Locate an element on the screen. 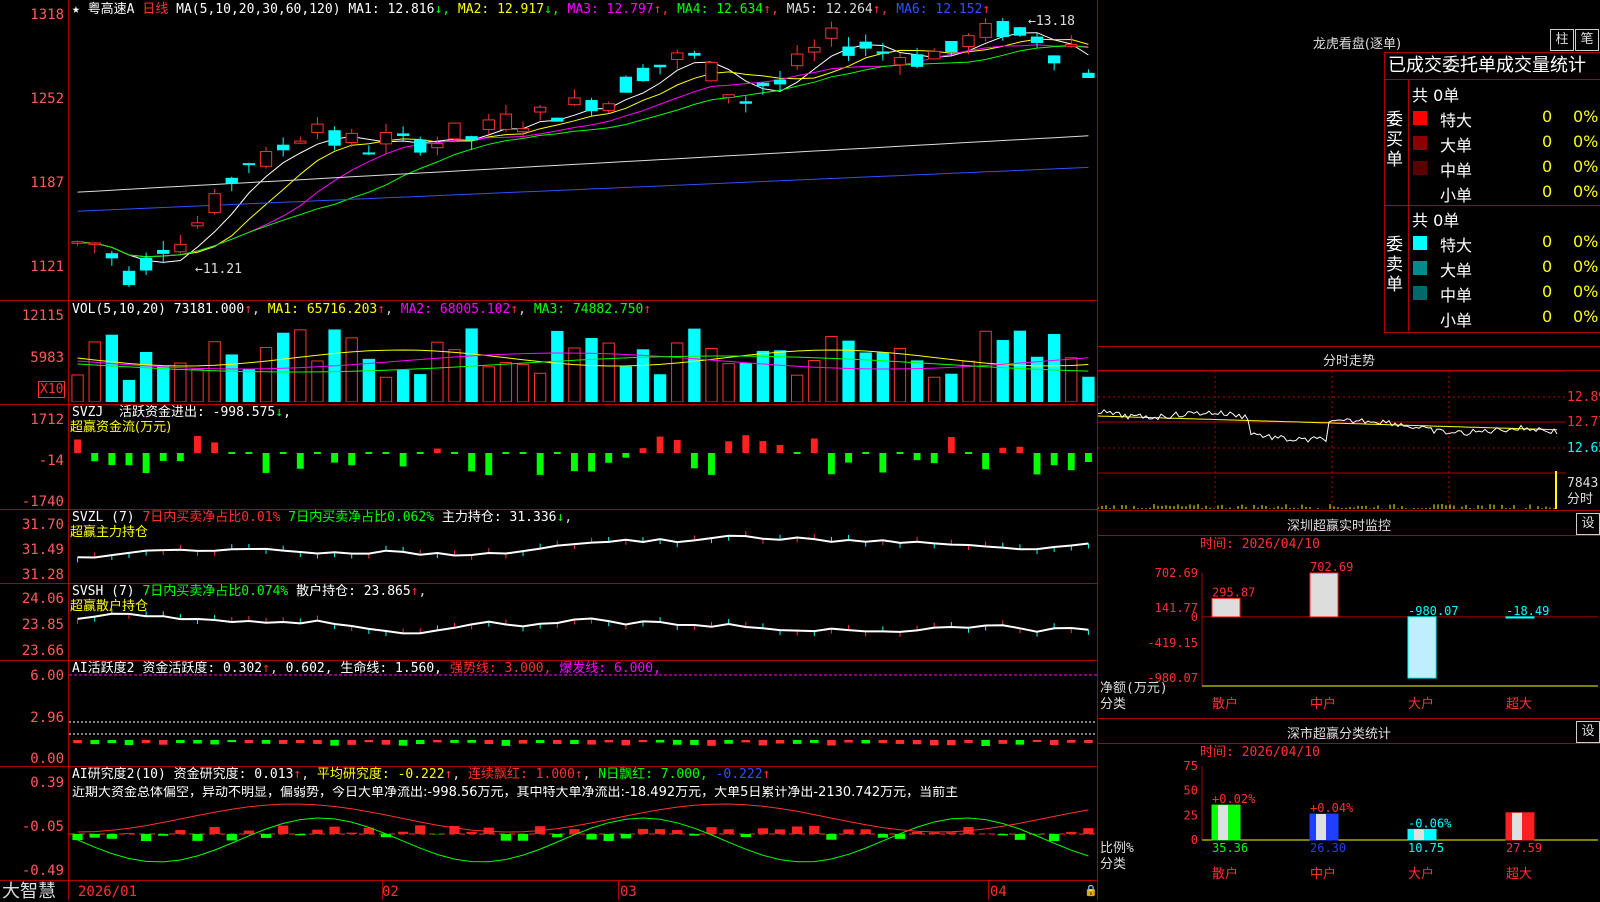 This screenshot has width=1600, height=902. svsh-axis-tick: 23.85 is located at coordinates (32, 625).